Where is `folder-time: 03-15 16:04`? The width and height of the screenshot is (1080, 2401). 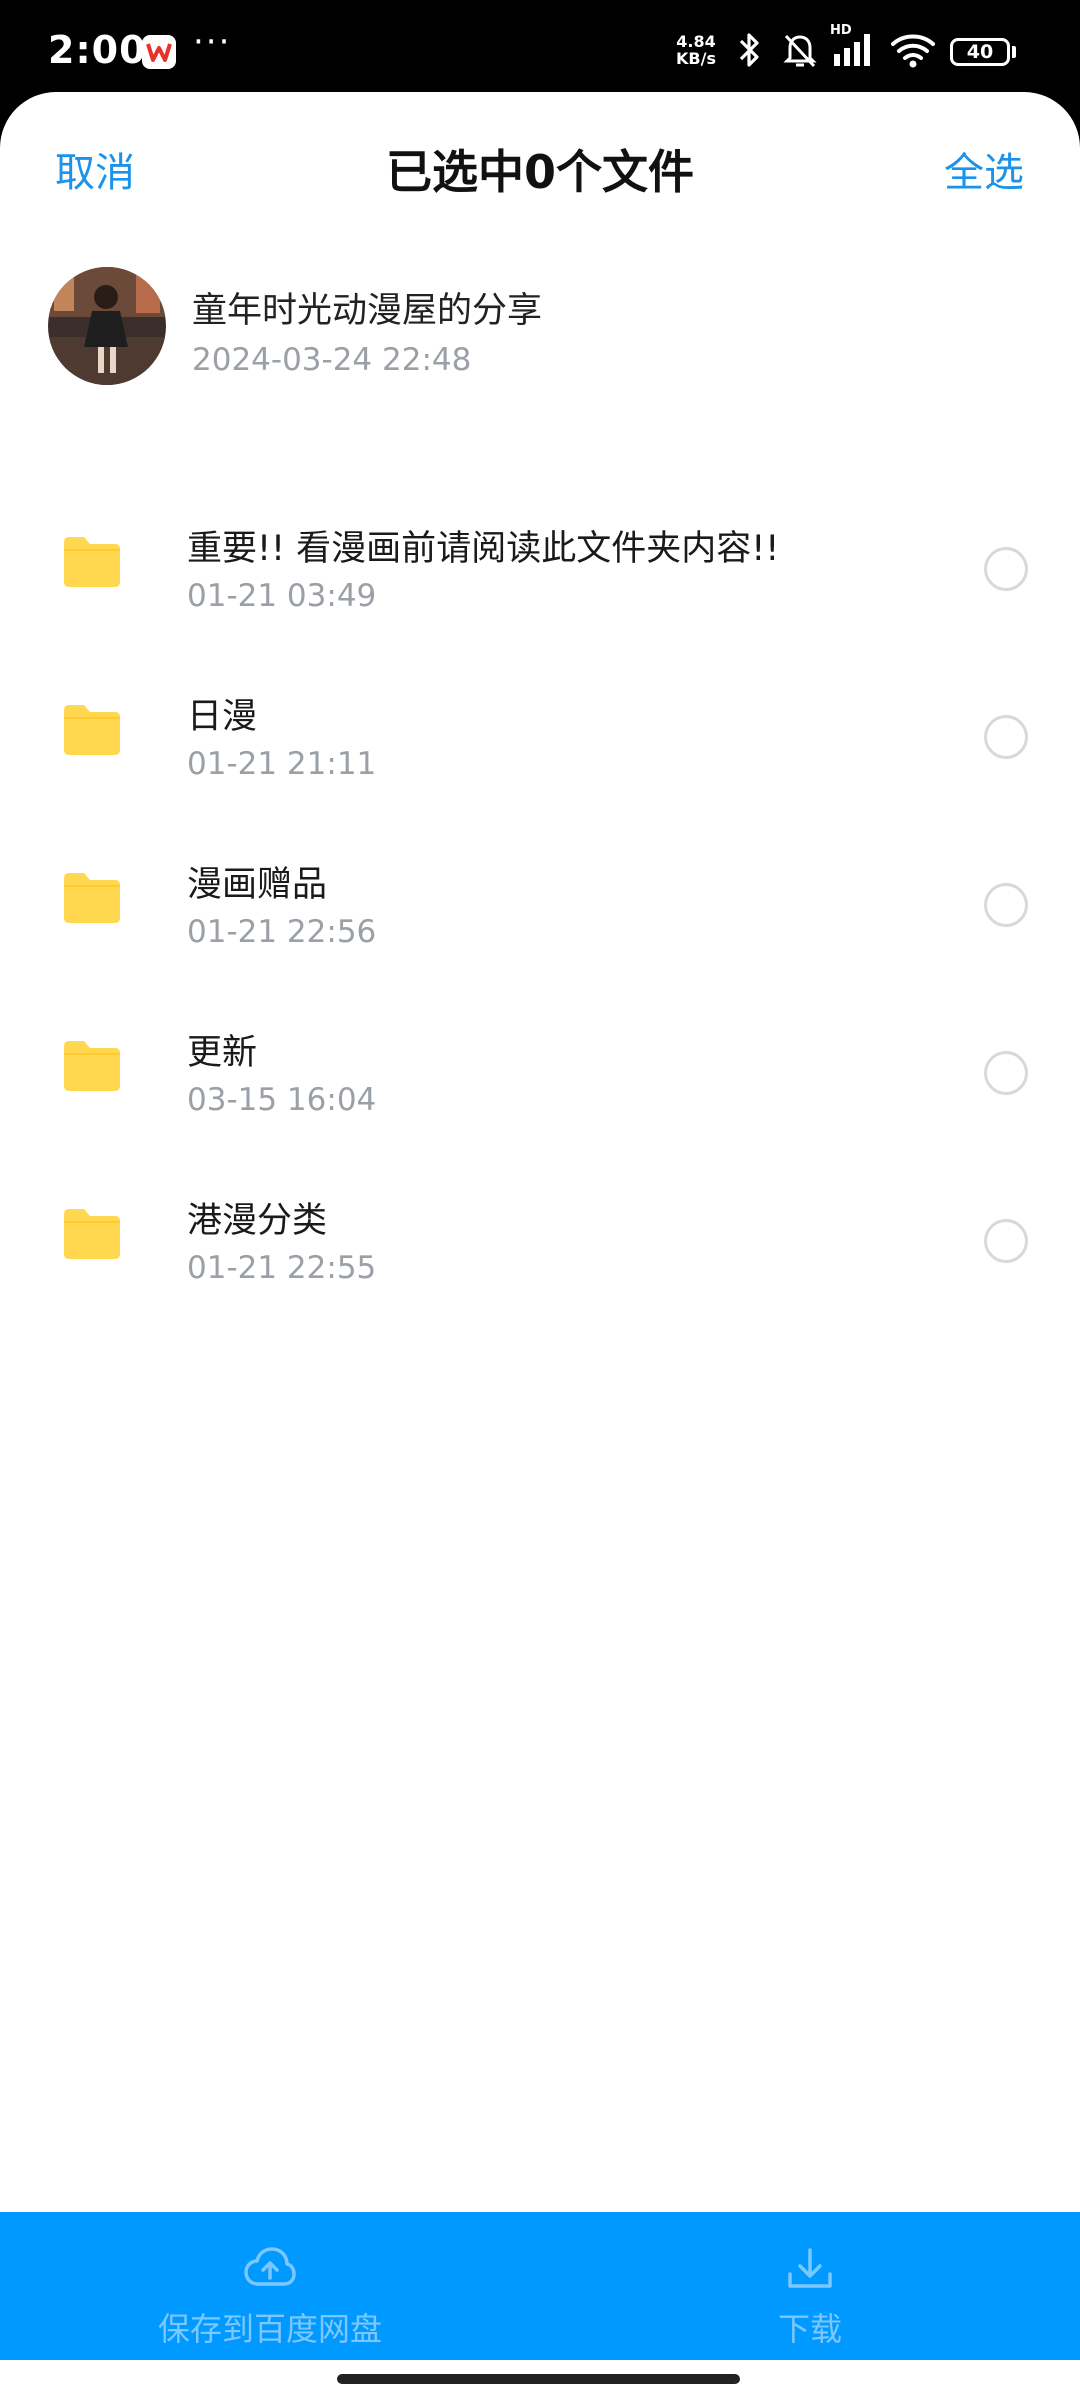 folder-time: 03-15 16:04 is located at coordinates (282, 1100).